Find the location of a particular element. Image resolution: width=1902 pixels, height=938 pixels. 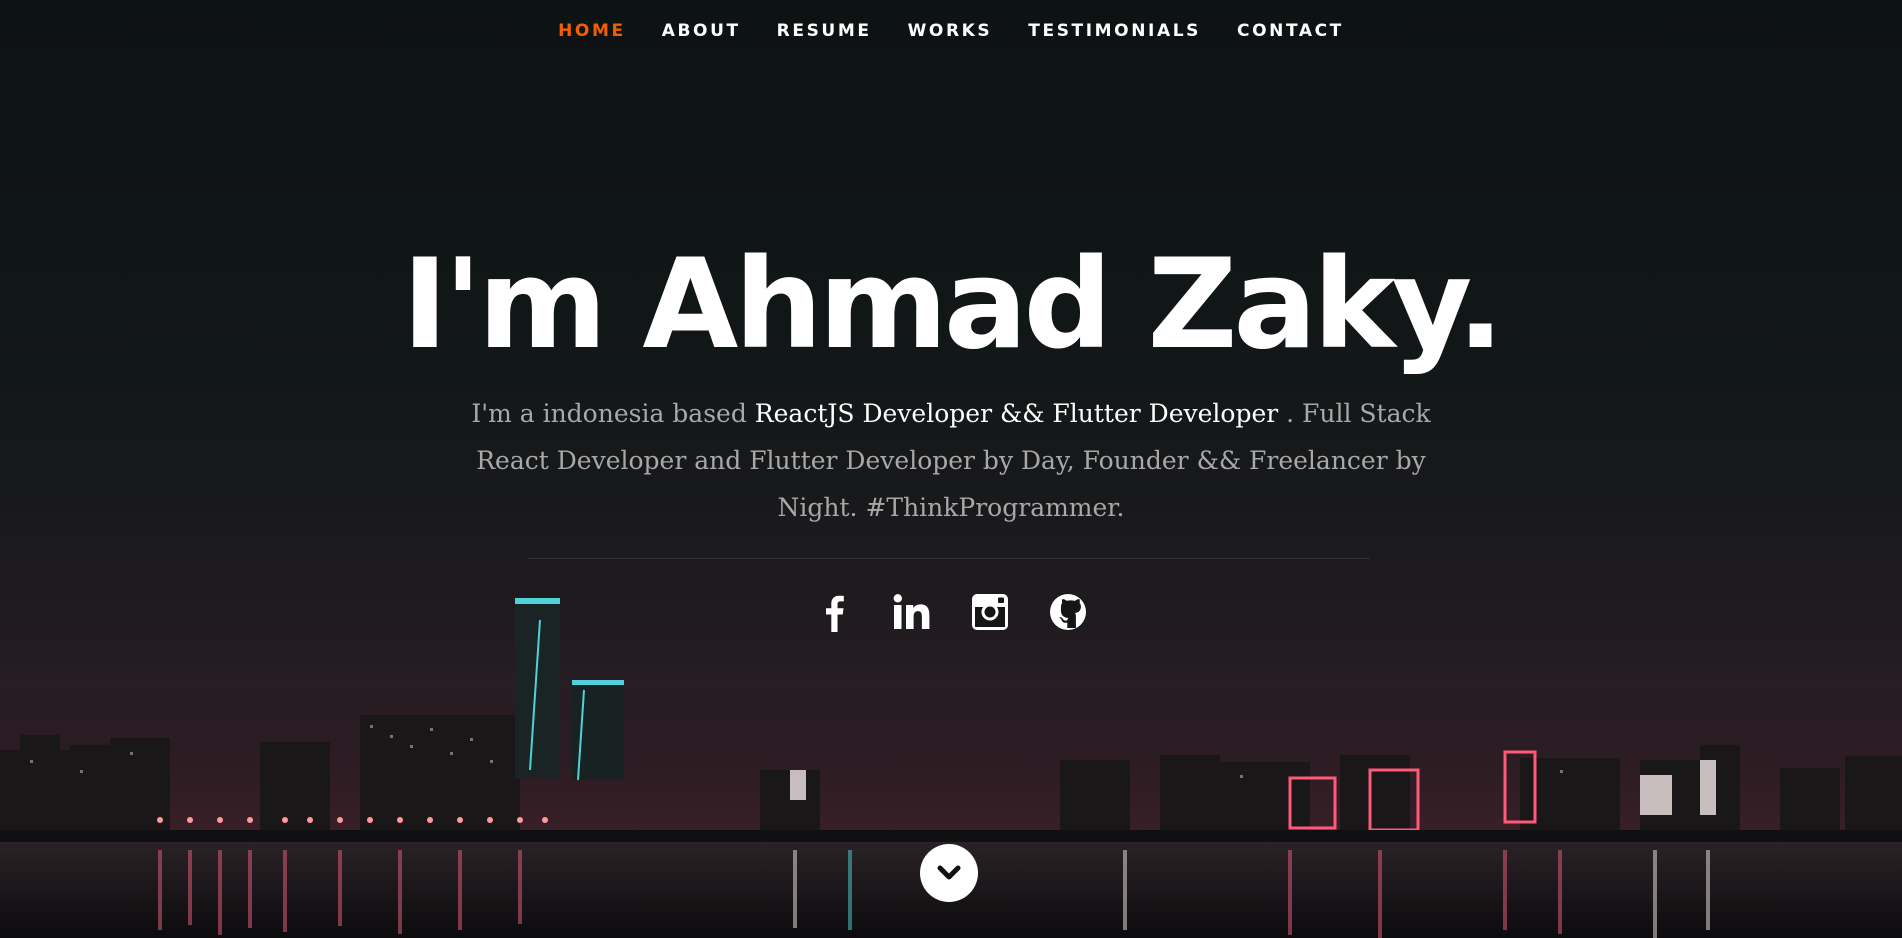

github-link is located at coordinates (1068, 612).